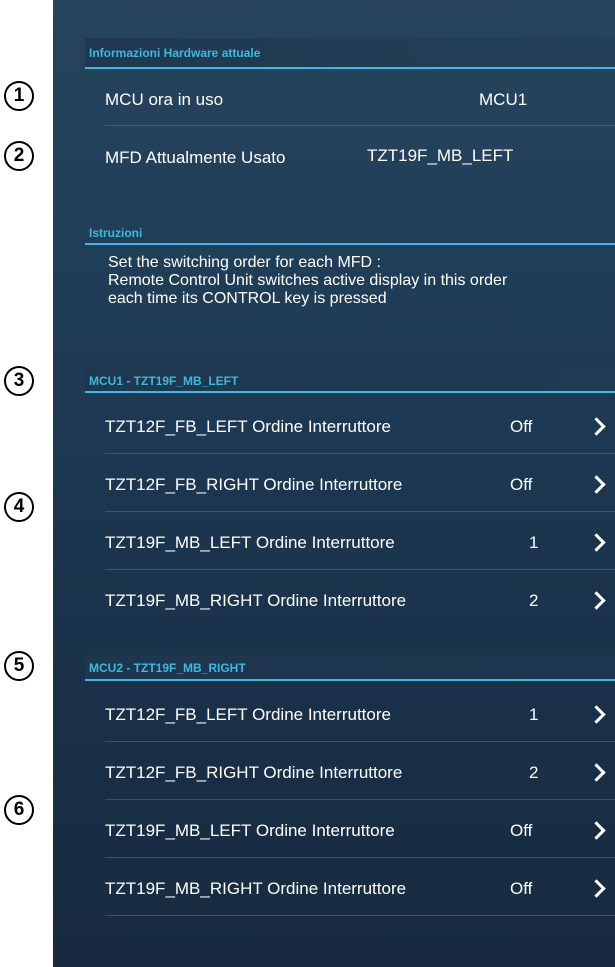  What do you see at coordinates (325, 542) in the screenshot?
I see `mcu1-row-3-label: Ordine Interruttore` at bounding box center [325, 542].